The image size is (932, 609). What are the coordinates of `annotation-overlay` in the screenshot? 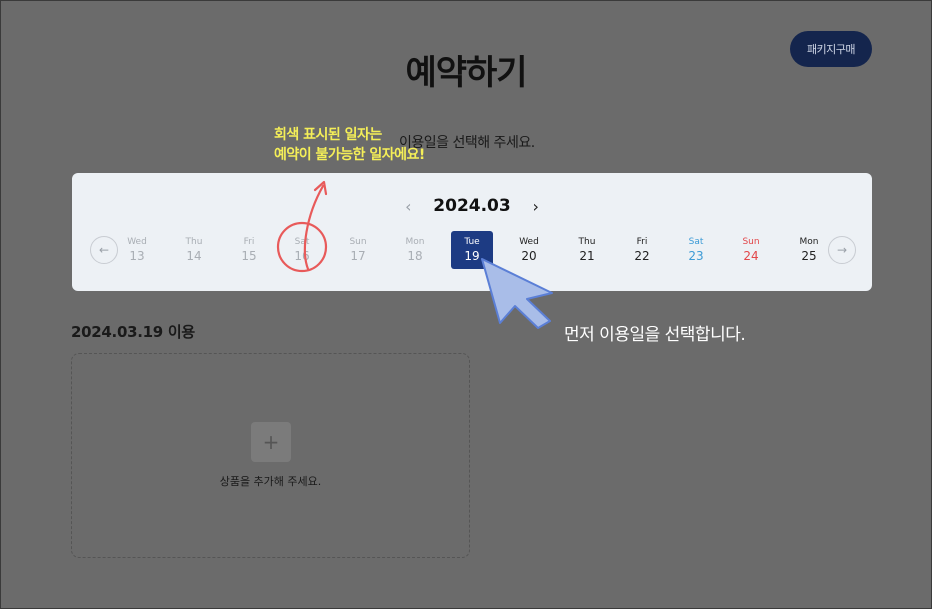 It's located at (414, 254).